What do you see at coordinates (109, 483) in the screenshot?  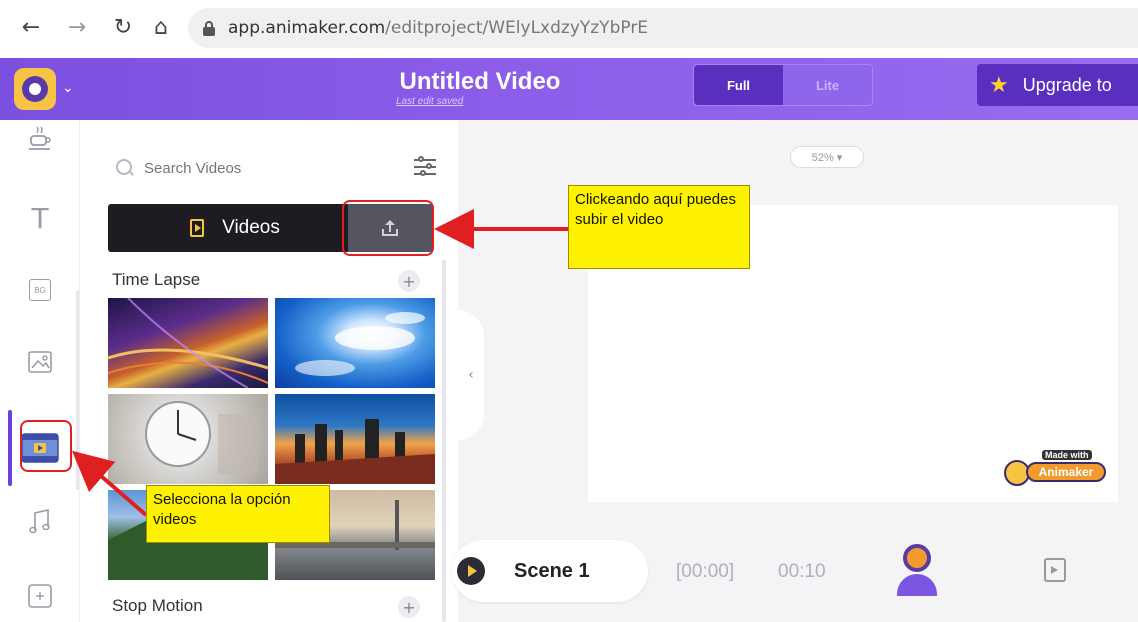 I see `arrow-to-videos` at bounding box center [109, 483].